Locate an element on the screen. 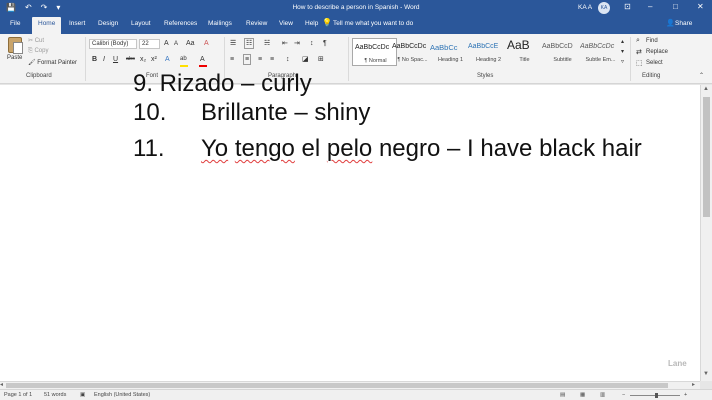 The height and width of the screenshot is (400, 712). styles-more-icon: ▿ is located at coordinates (622, 62).